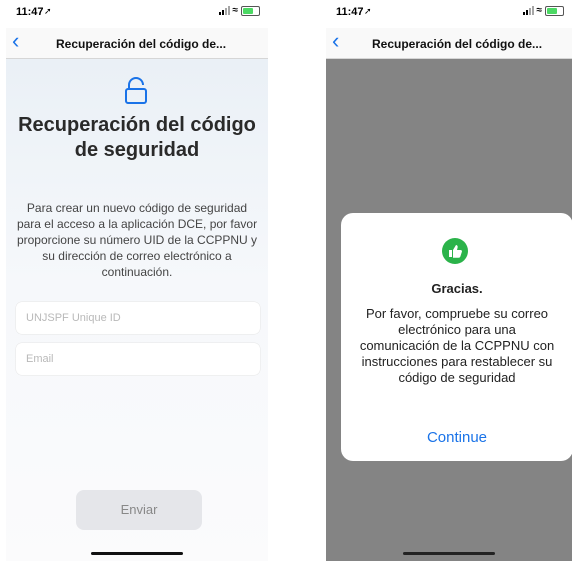  Describe the element at coordinates (137, 137) in the screenshot. I see `page-title: Recuperación del código de seguridad` at that location.